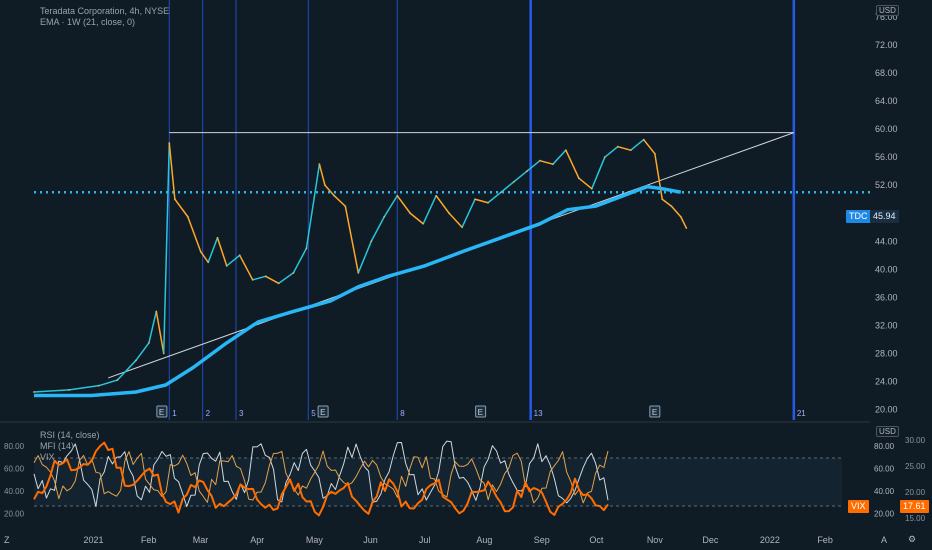 This screenshot has width=932, height=550. Describe the element at coordinates (884, 513) in the screenshot. I see `indicator-right-tick-0: 20.00` at that location.